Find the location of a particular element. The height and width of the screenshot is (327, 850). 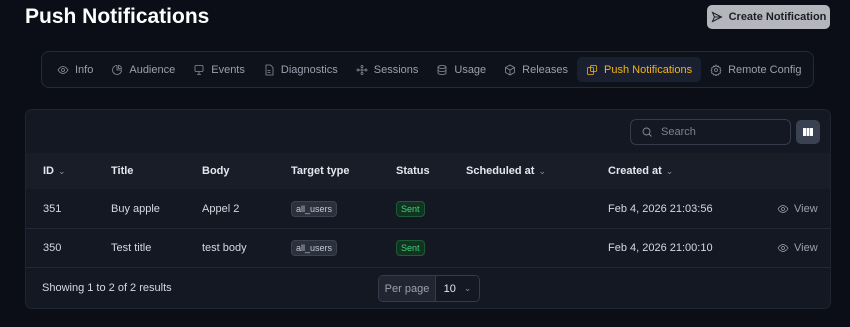

search-icon is located at coordinates (647, 132).